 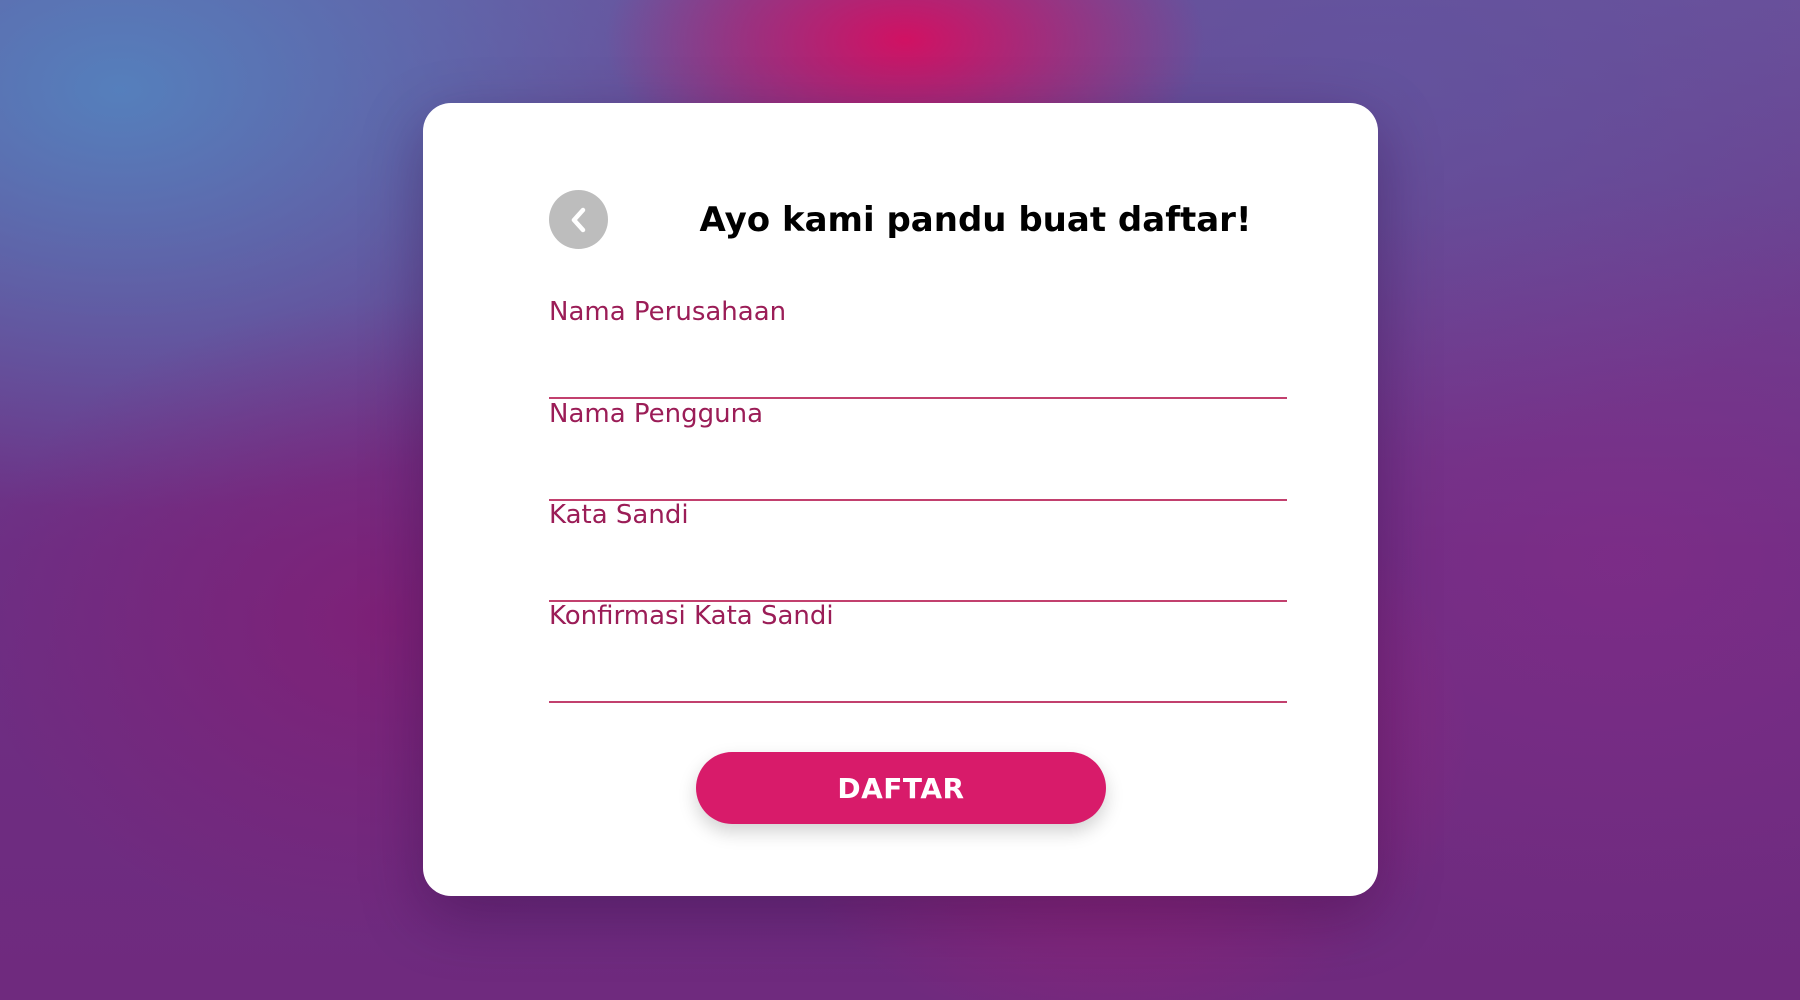 What do you see at coordinates (918, 473) in the screenshot?
I see `username-input` at bounding box center [918, 473].